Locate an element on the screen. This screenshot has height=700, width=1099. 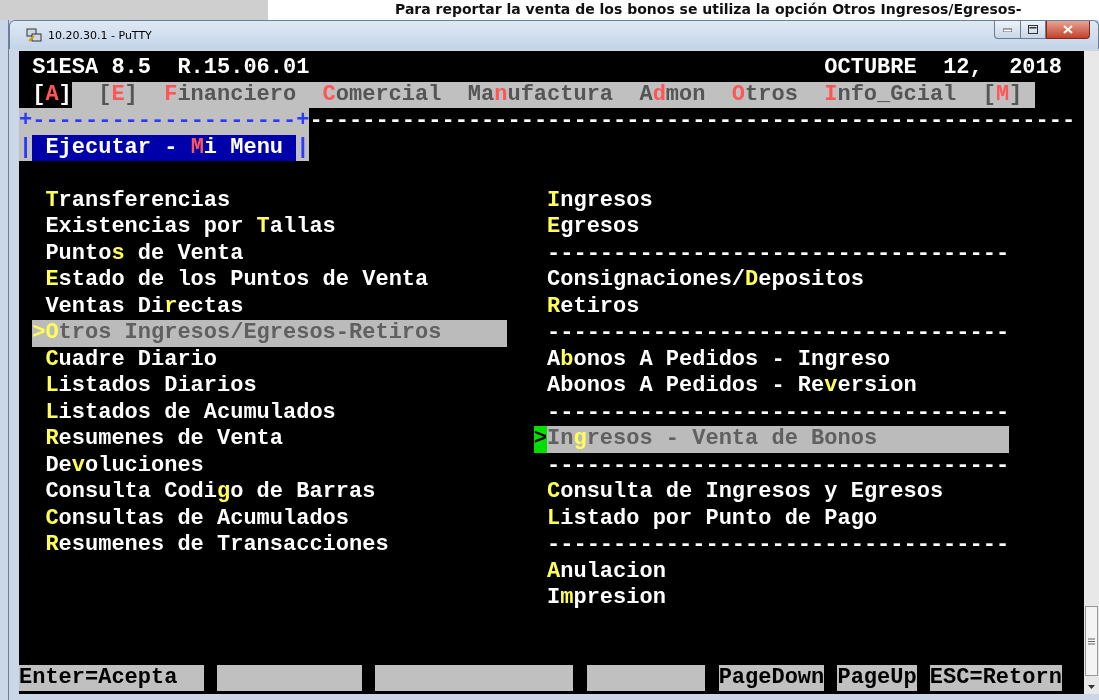
option-label: Puntos de Venta is located at coordinates (144, 253).